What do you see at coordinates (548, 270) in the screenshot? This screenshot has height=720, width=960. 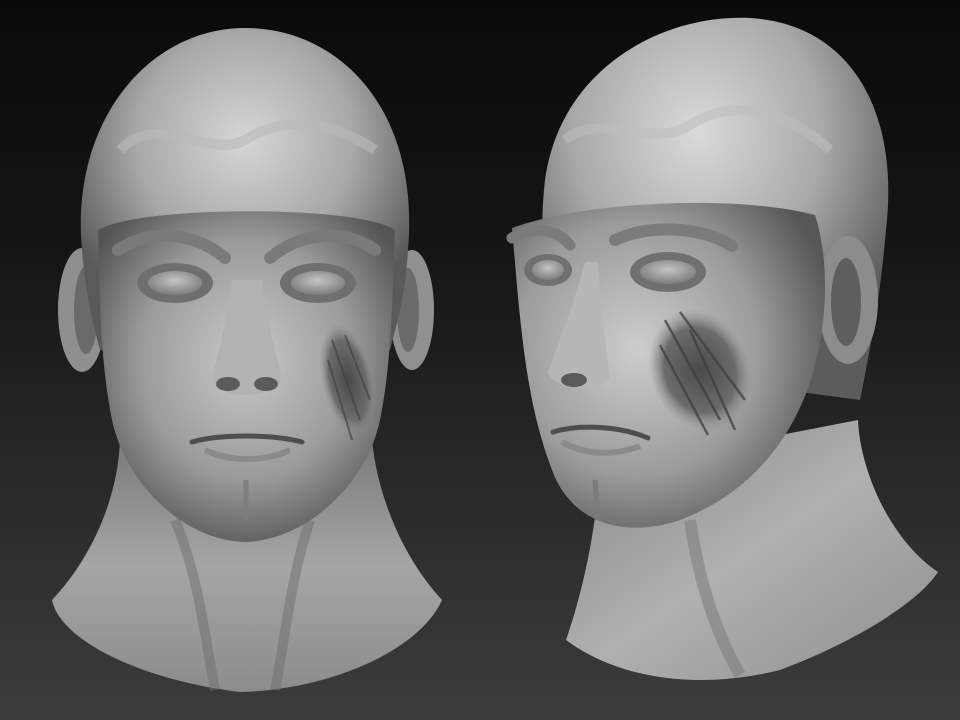 I see `side-left-eye` at bounding box center [548, 270].